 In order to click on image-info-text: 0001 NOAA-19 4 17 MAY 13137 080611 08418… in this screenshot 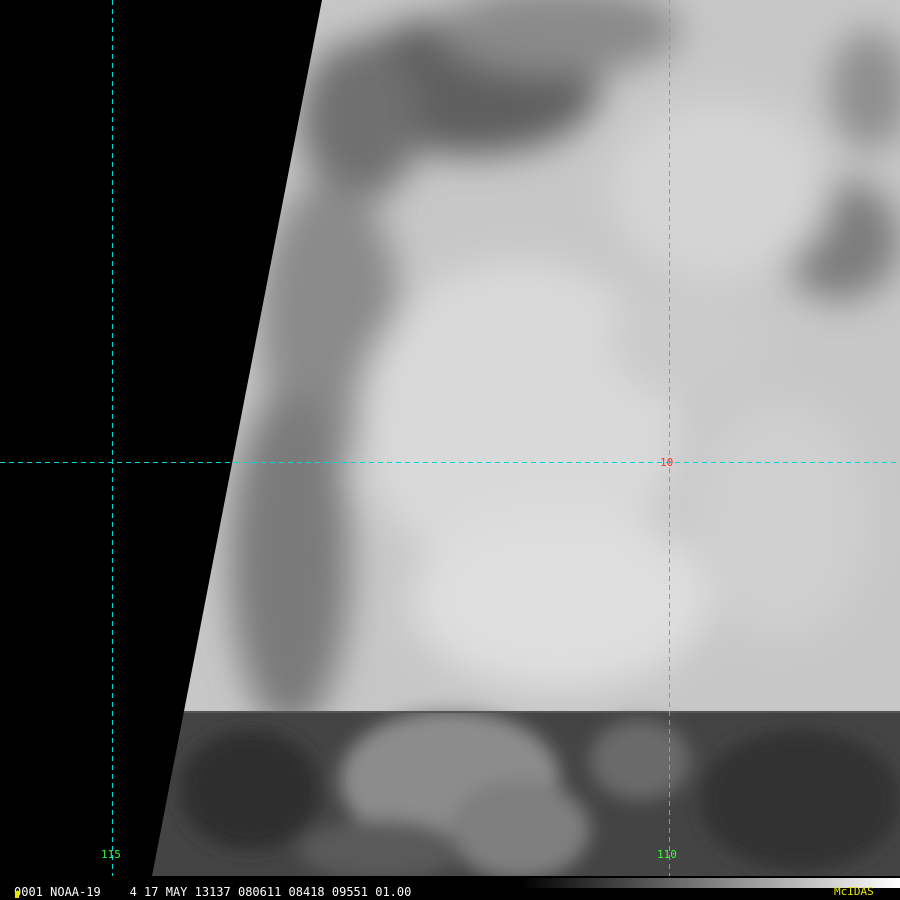, I will do `click(213, 892)`.